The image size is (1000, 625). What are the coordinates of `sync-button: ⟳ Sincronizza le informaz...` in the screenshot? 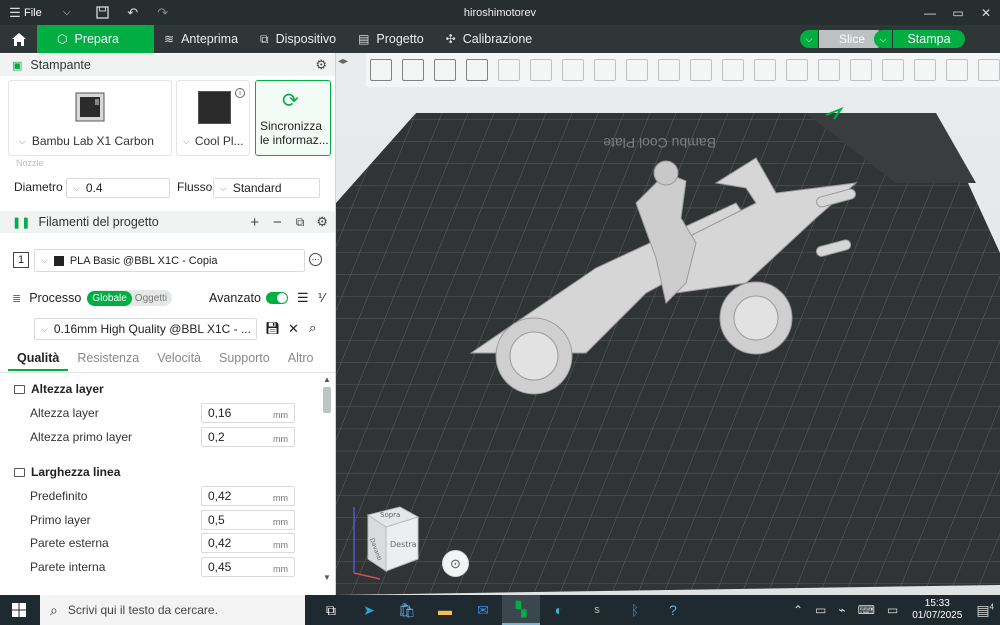 It's located at (293, 118).